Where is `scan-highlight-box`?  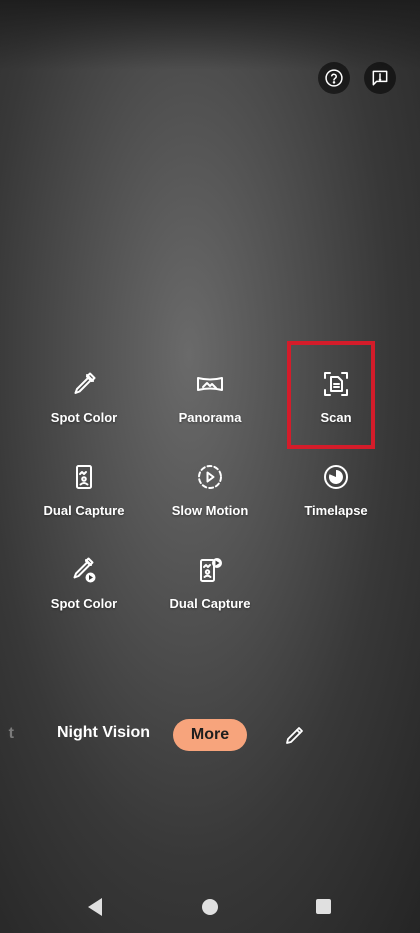
scan-highlight-box is located at coordinates (331, 395).